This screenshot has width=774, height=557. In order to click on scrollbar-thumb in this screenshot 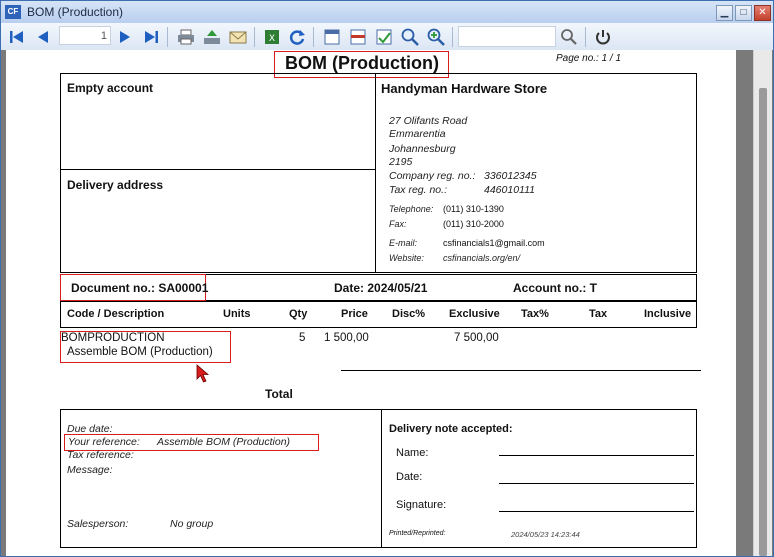, I will do `click(763, 322)`.